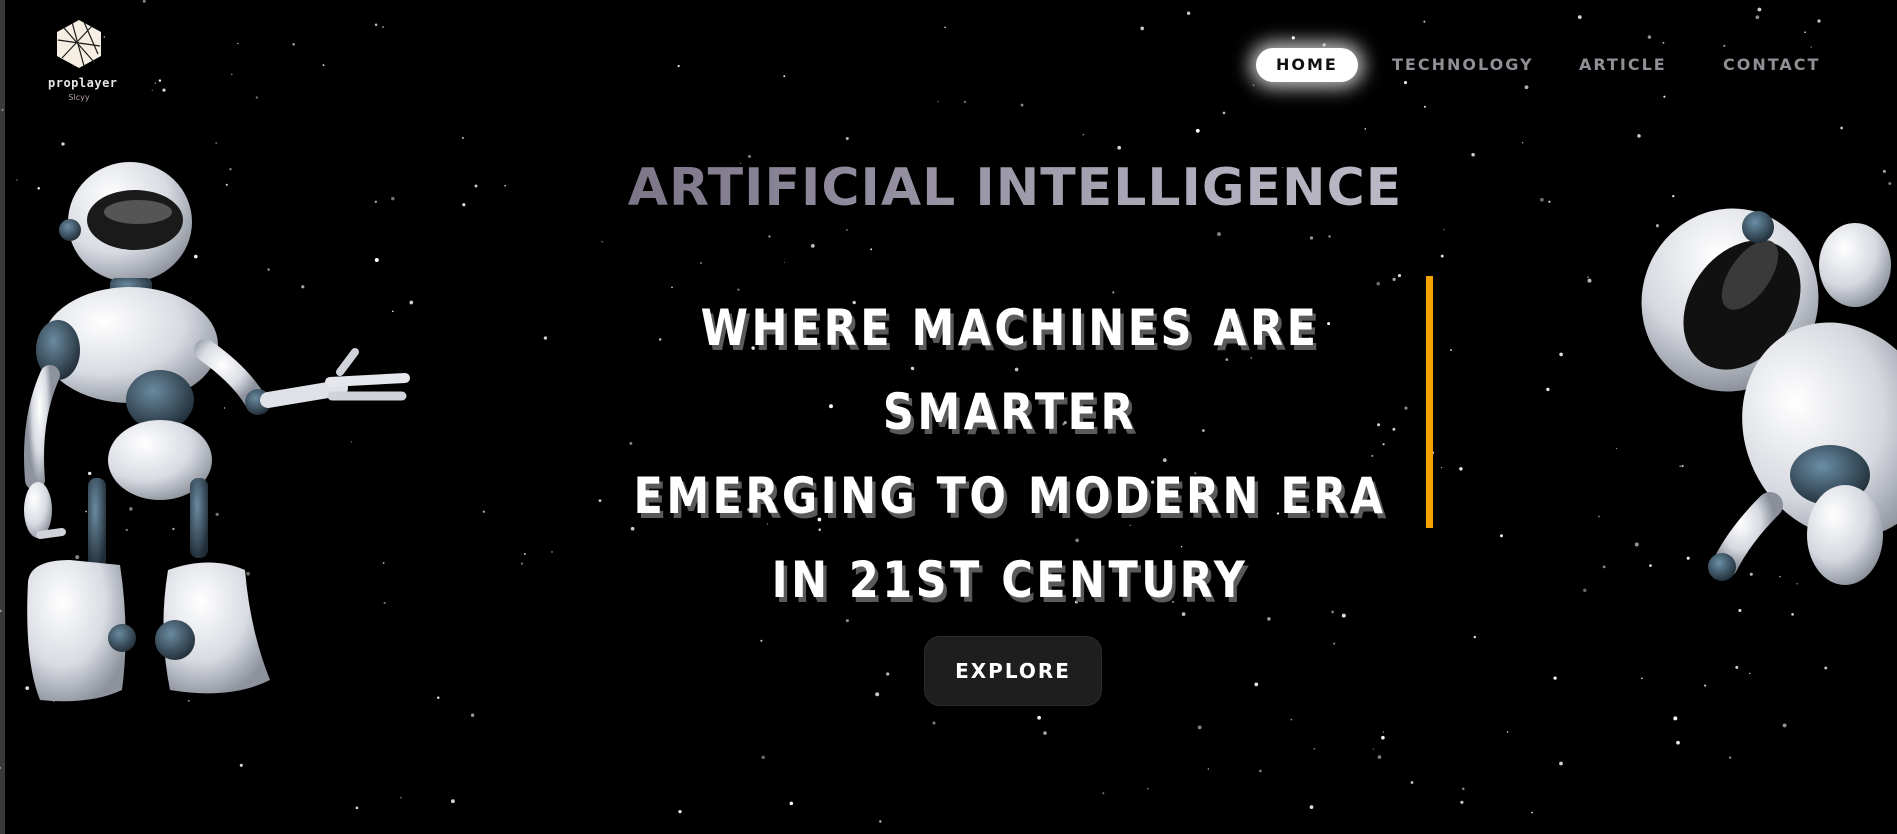 The width and height of the screenshot is (1897, 834). I want to click on nav-article: ARTICLE, so click(1623, 65).